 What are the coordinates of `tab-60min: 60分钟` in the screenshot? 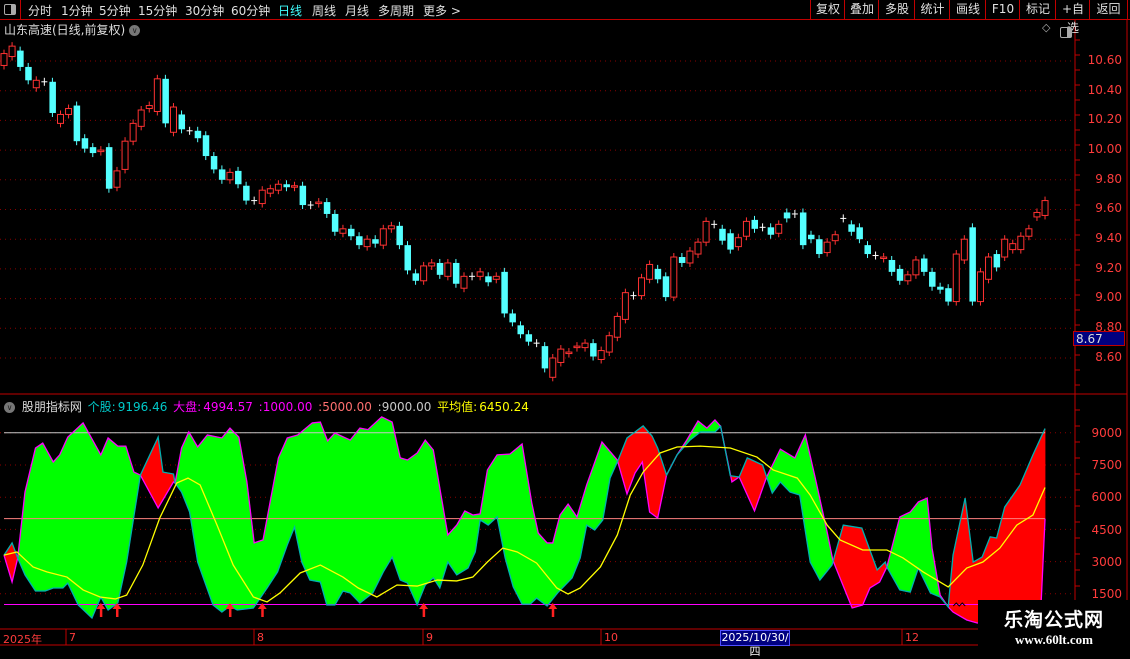 It's located at (250, 10).